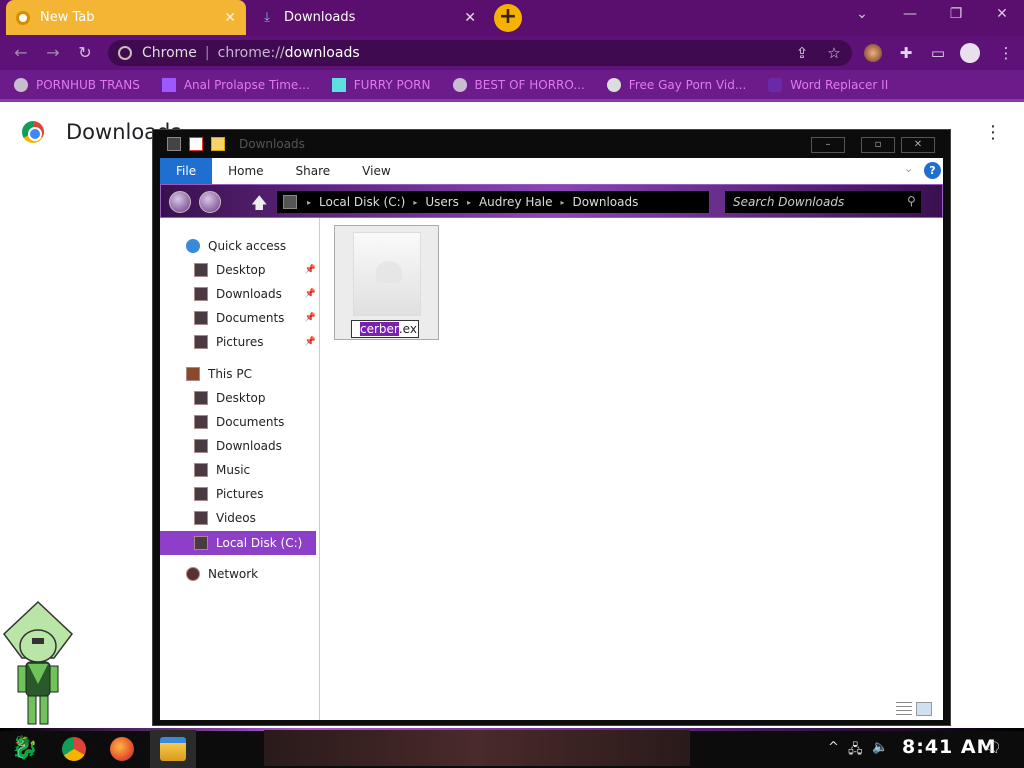  Describe the element at coordinates (362, 202) in the screenshot. I see `breadcrumb-item: Local Disk (C:)` at that location.